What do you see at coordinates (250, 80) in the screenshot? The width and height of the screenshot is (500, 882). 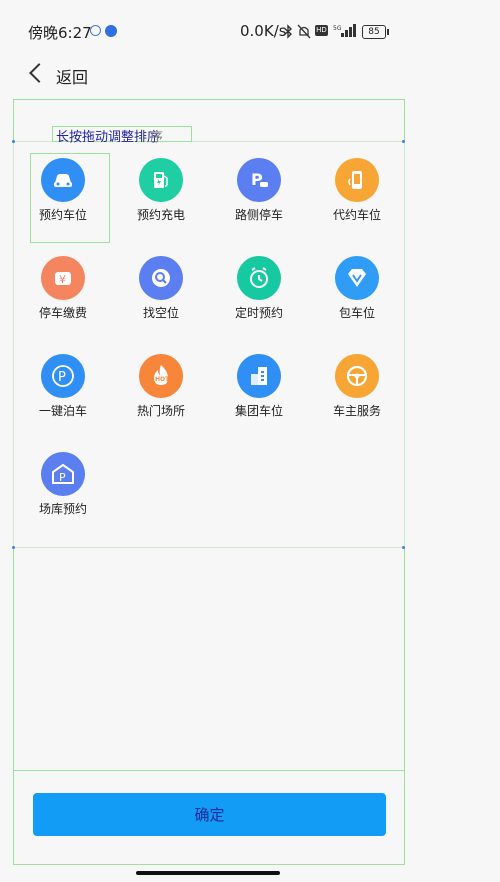 I see `nav-header: 返回` at bounding box center [250, 80].